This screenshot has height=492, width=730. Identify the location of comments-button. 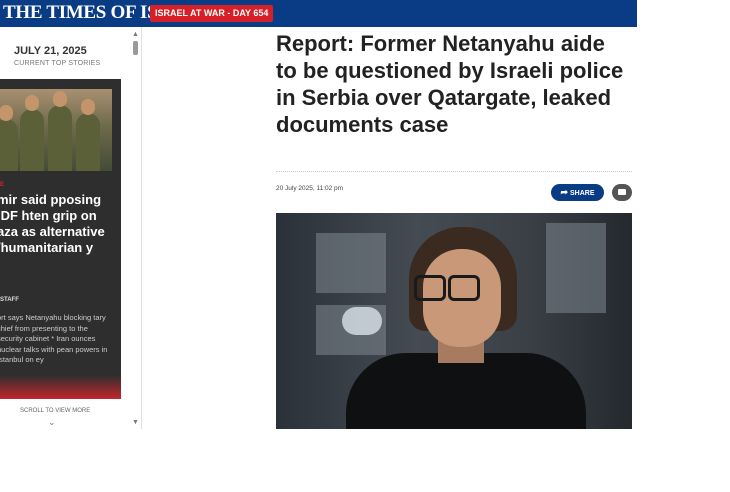
(622, 192).